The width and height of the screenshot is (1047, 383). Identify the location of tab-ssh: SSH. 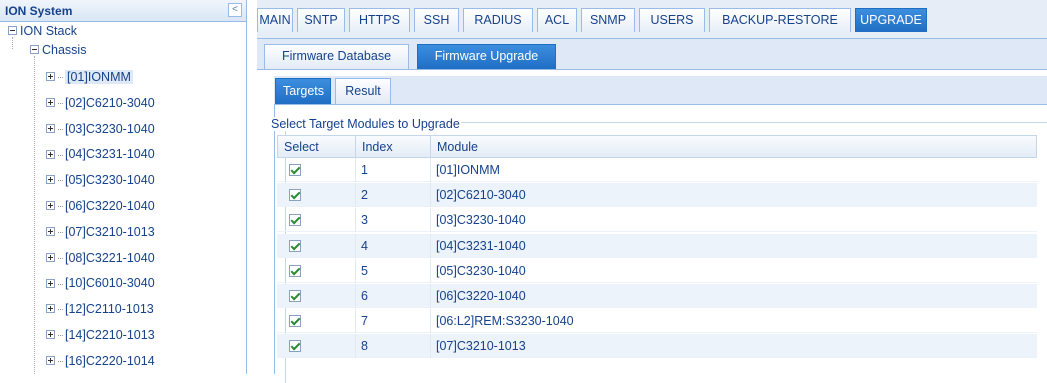
(436, 20).